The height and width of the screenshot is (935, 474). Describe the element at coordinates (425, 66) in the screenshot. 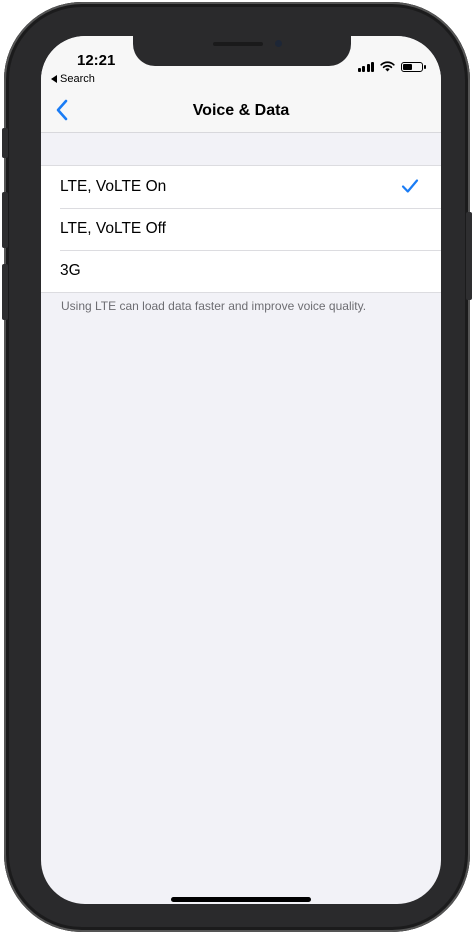

I see `battery-nub` at that location.